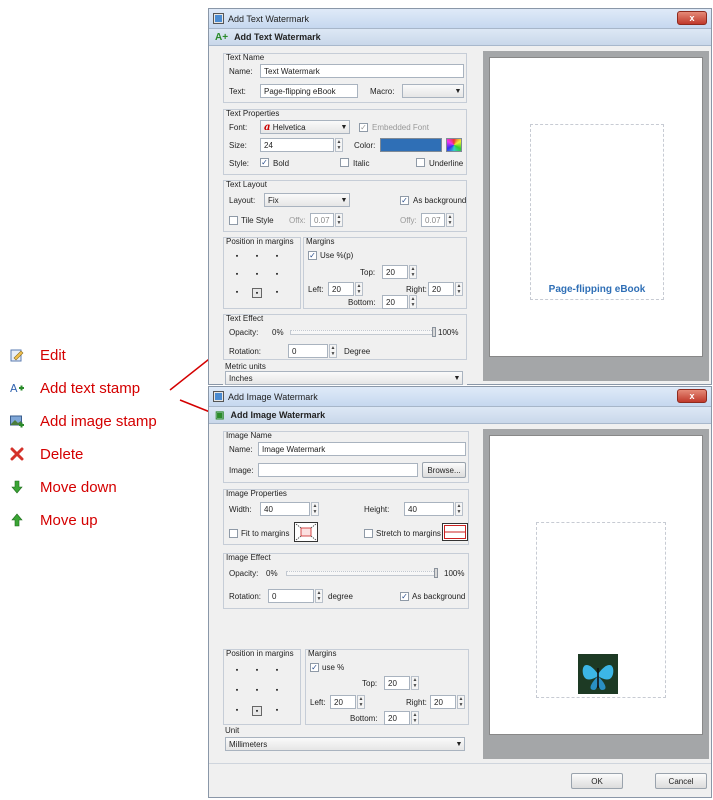  I want to click on underline-checkbox, so click(420, 162).